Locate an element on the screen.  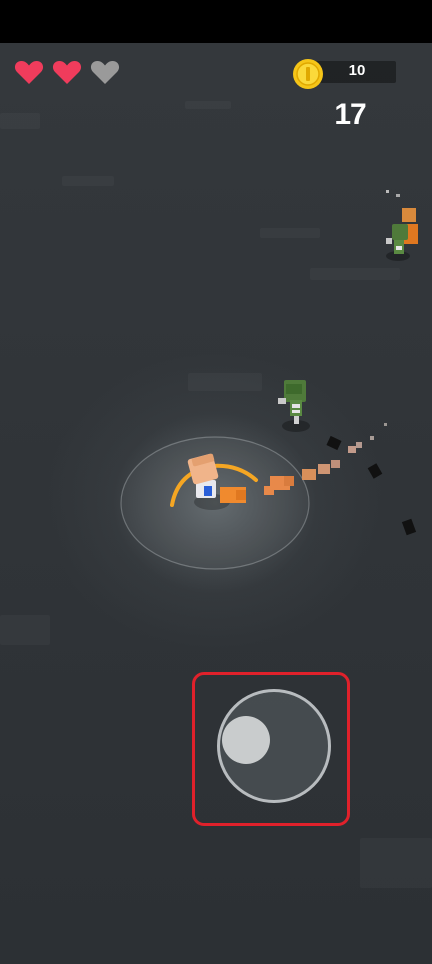
heart-empty-icon is located at coordinates (105, 72).